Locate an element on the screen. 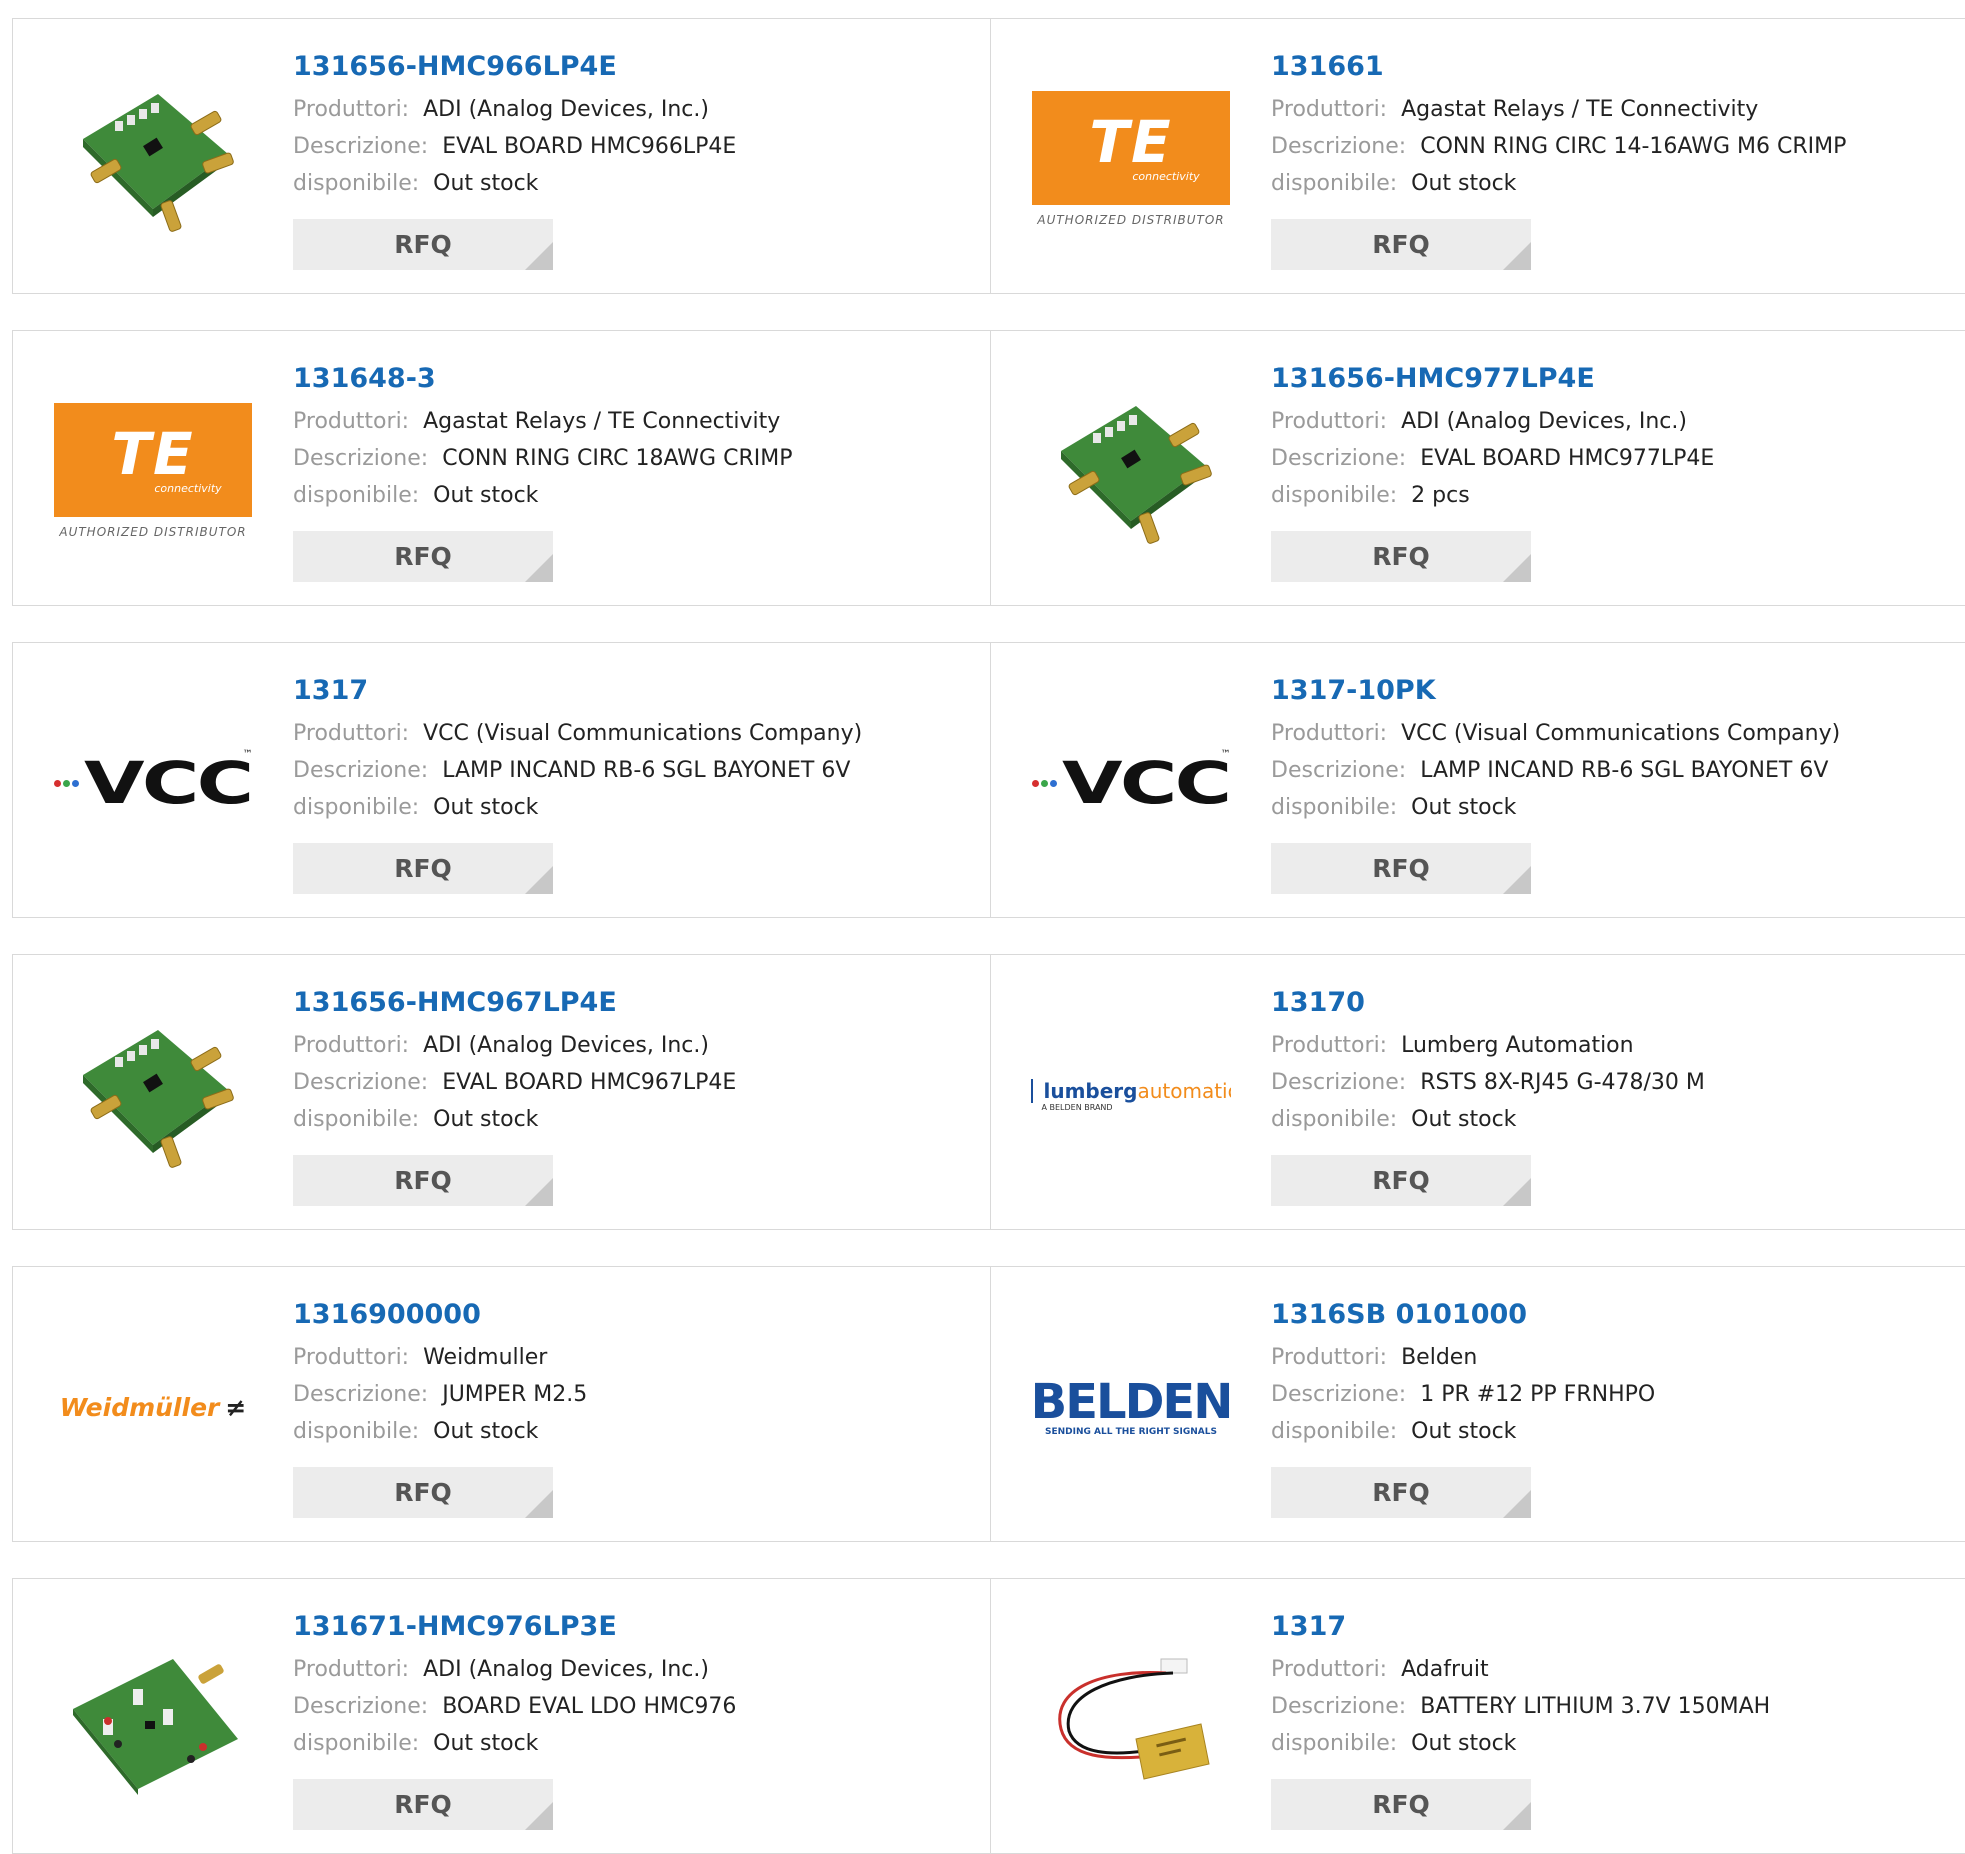 This screenshot has width=1965, height=1854. part-number-link: 131661 is located at coordinates (1558, 67).